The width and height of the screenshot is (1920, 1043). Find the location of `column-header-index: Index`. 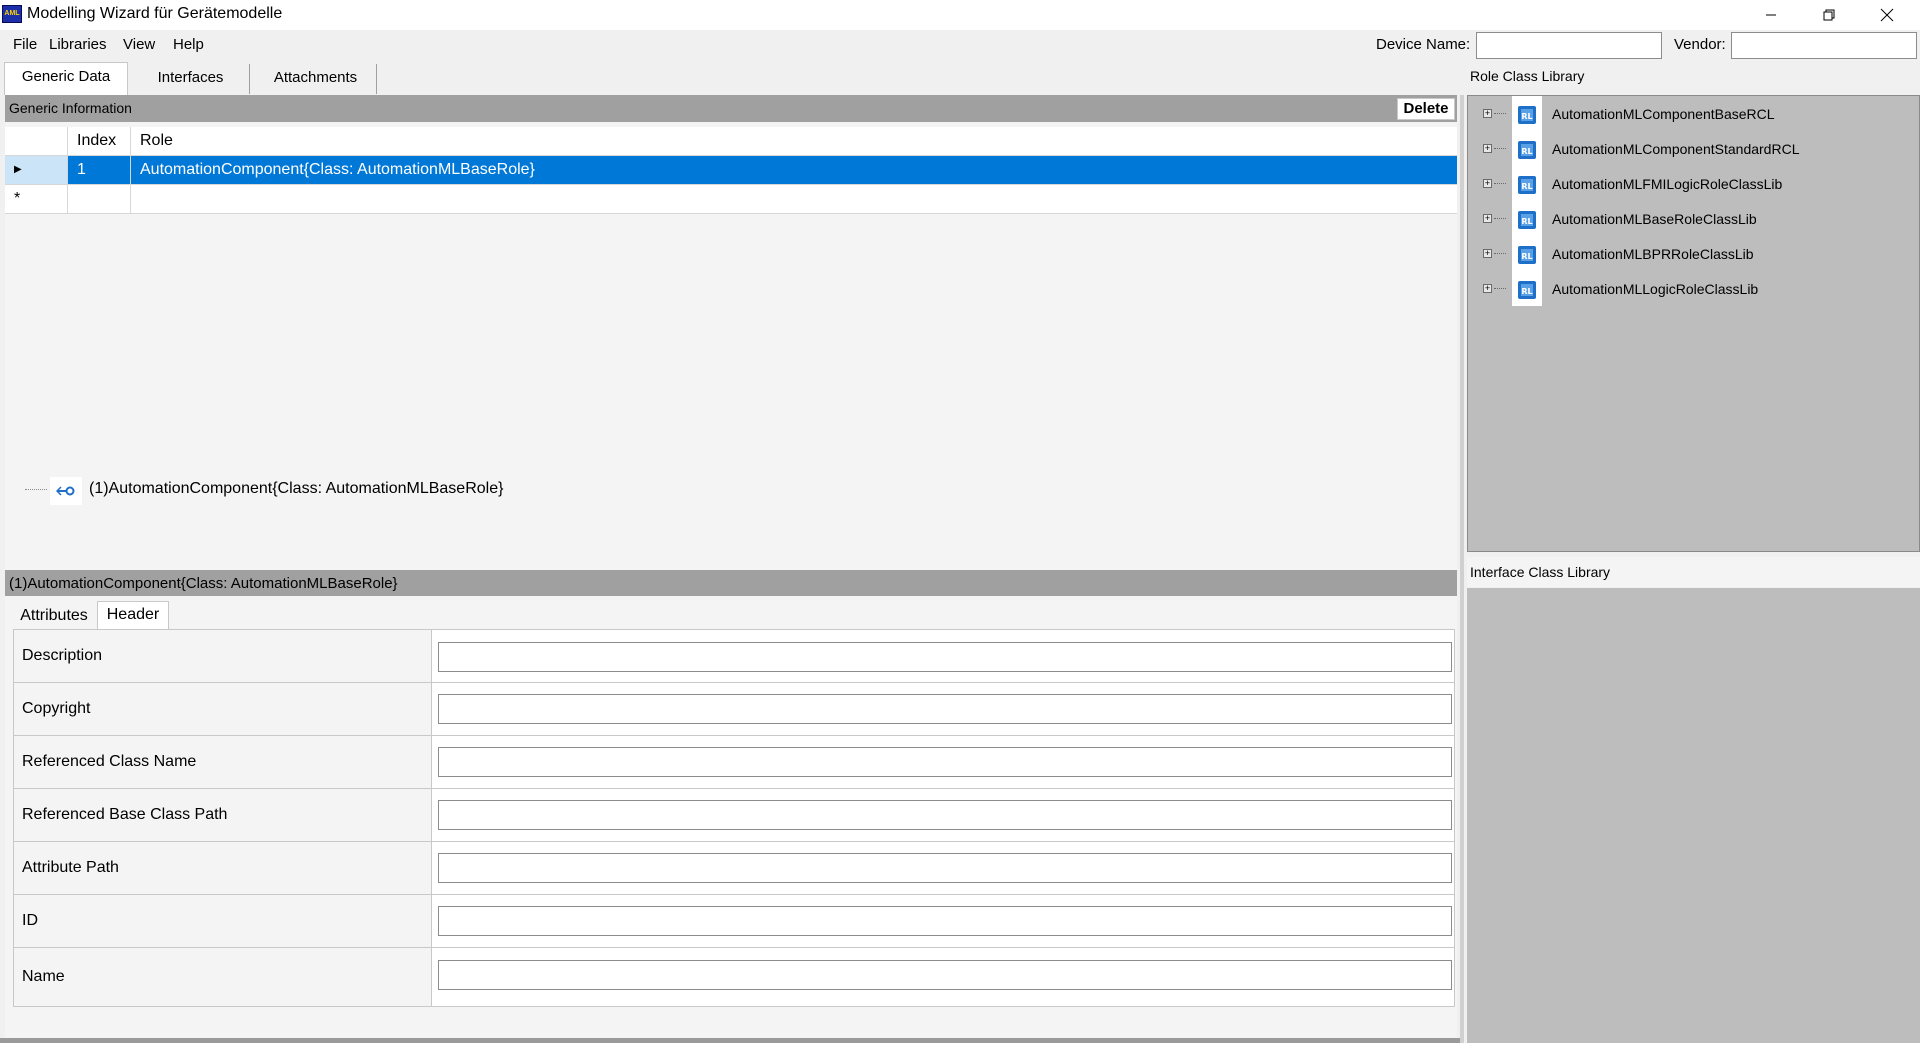

column-header-index: Index is located at coordinates (99, 141).